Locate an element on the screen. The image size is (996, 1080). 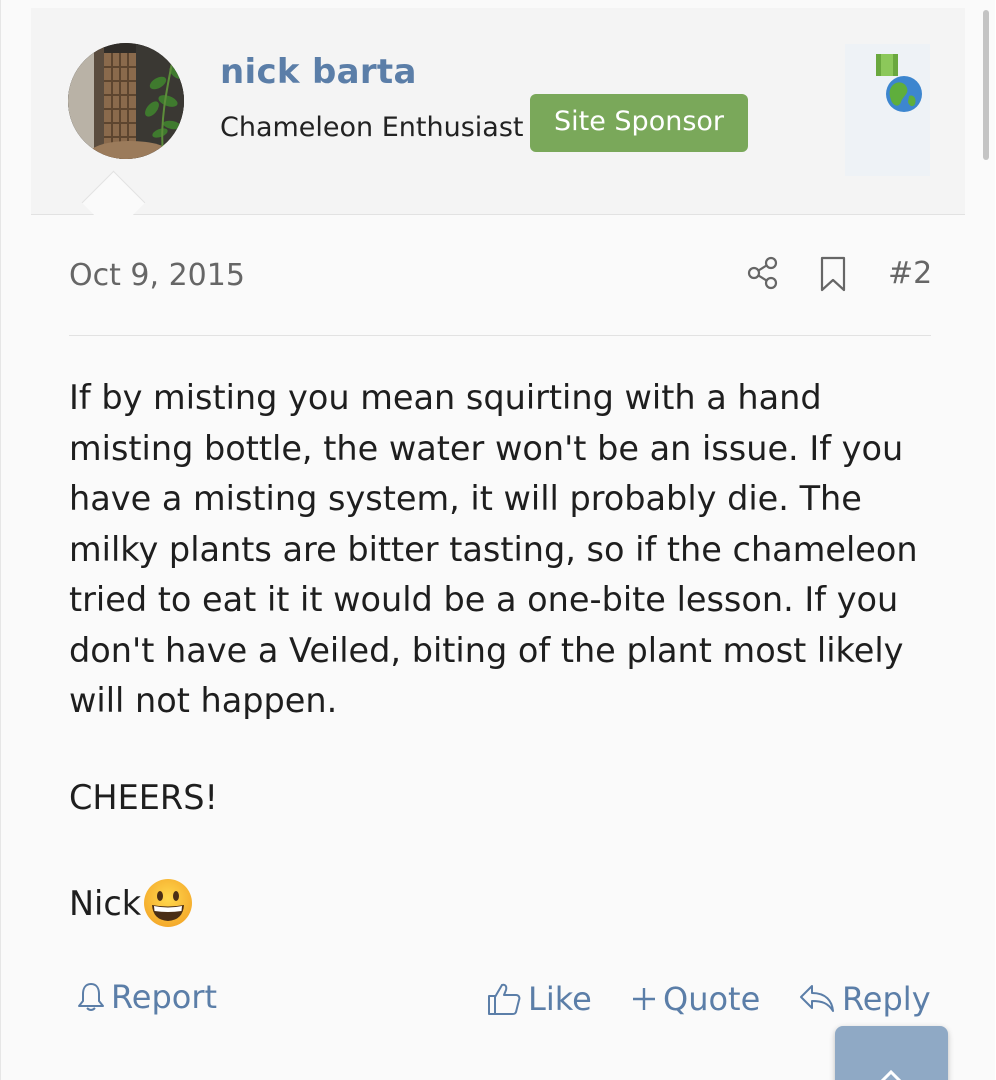
thumbs-up-icon is located at coordinates (504, 999).